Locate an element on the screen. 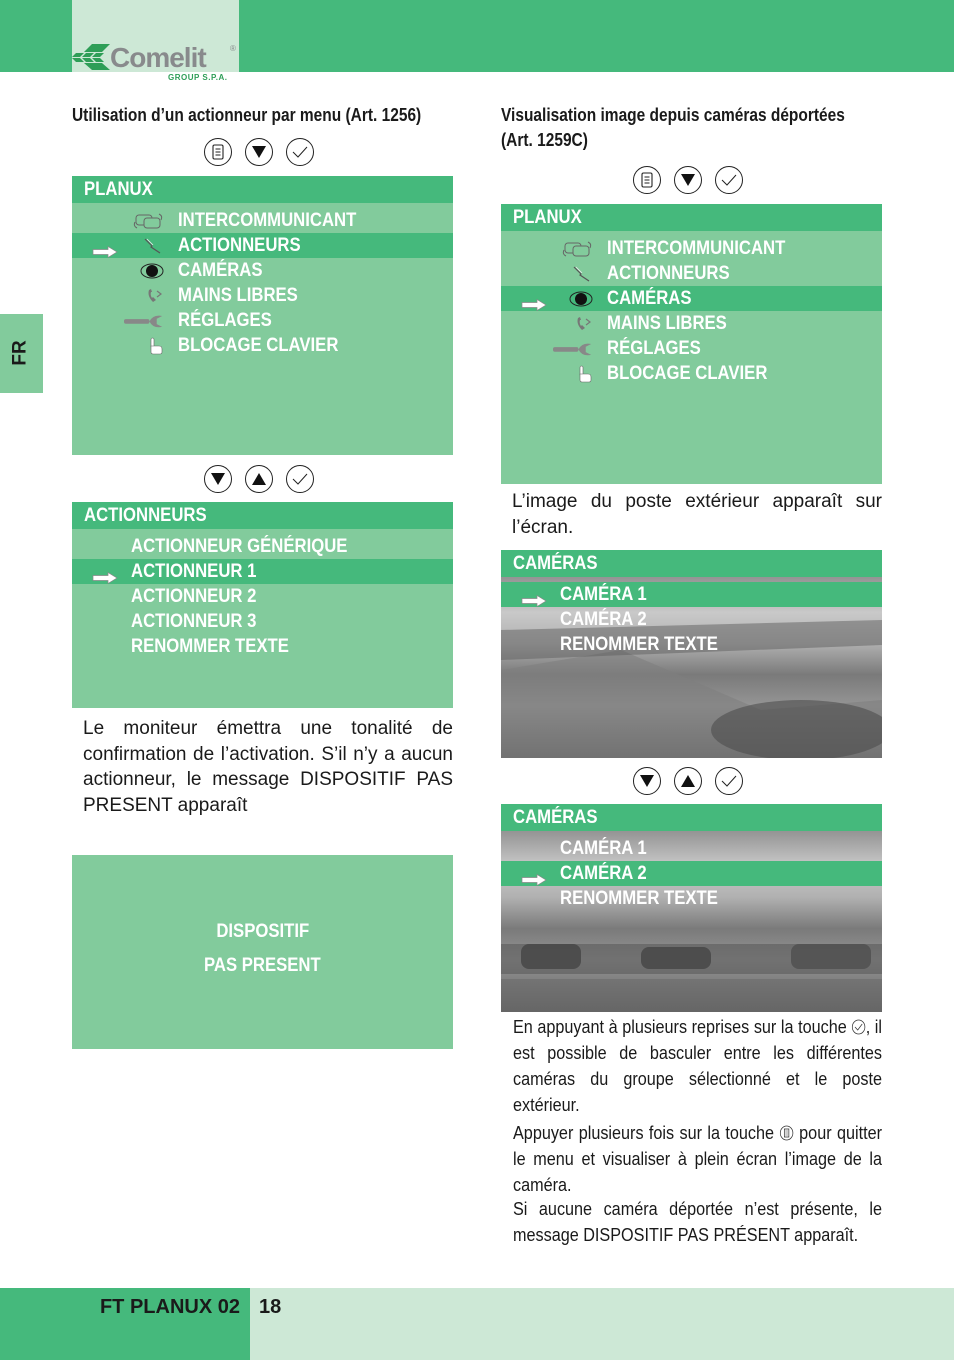  menu-item-label: ACTIONNEUR GÉNÉRIQUE is located at coordinates (239, 546).